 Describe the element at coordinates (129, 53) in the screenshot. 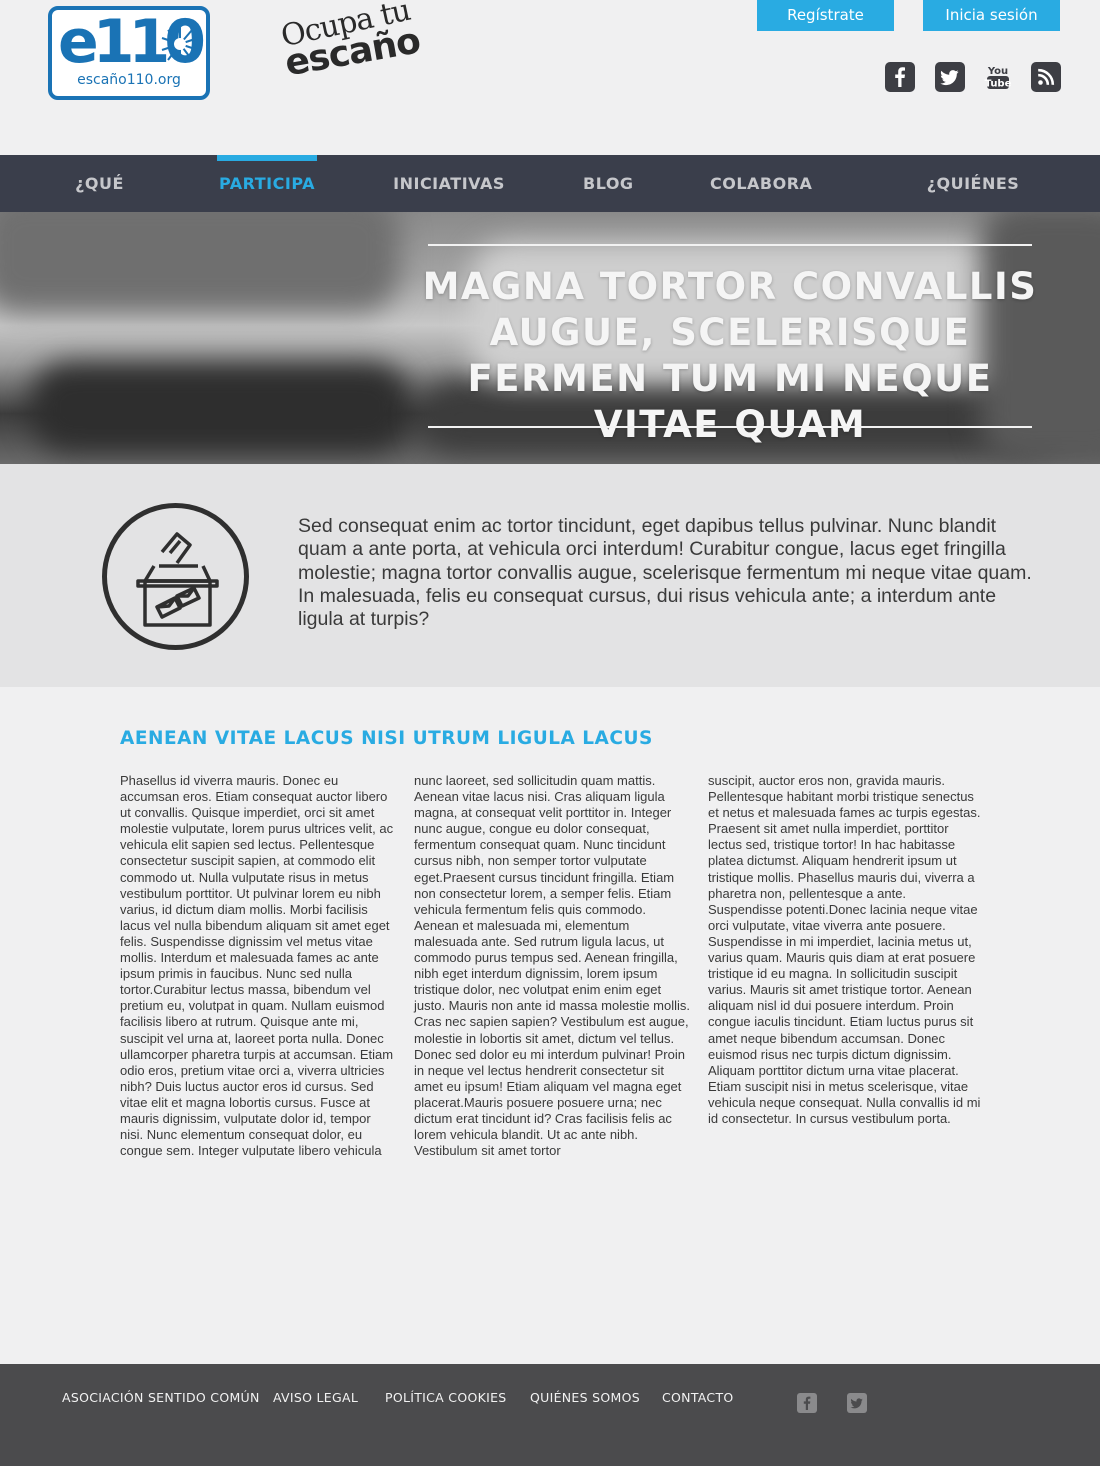

I see `e110-logo: e110 escaño110.org` at that location.